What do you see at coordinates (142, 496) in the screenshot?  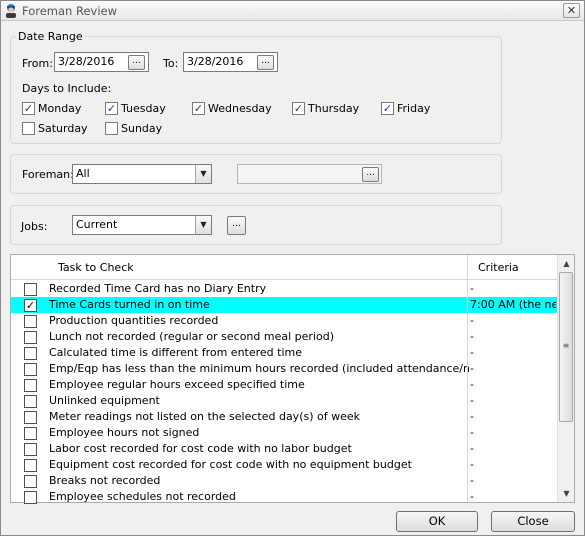 I see `task-label: Employee schedules not recorded` at bounding box center [142, 496].